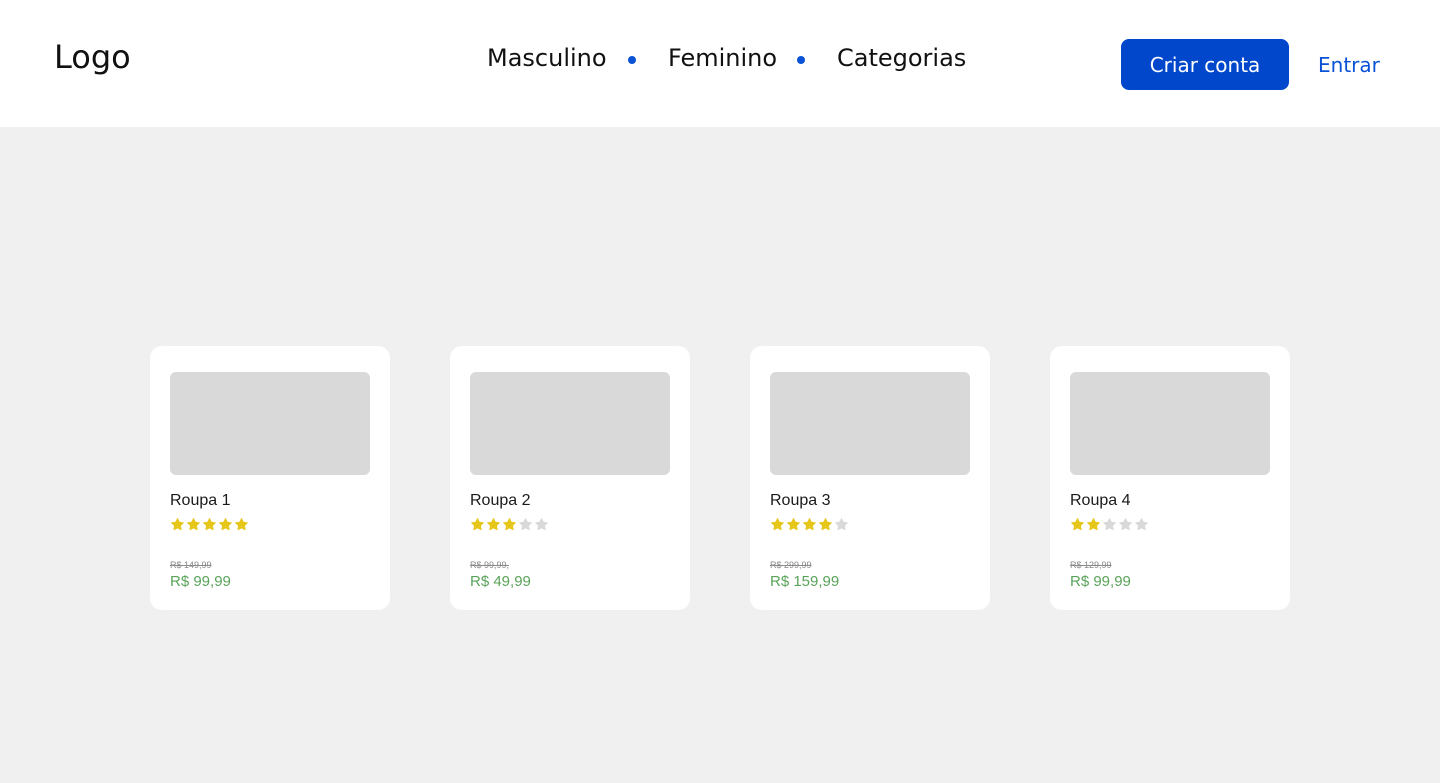 The height and width of the screenshot is (783, 1440). Describe the element at coordinates (490, 565) in the screenshot. I see `product-old-price: R$ 99,99,` at that location.